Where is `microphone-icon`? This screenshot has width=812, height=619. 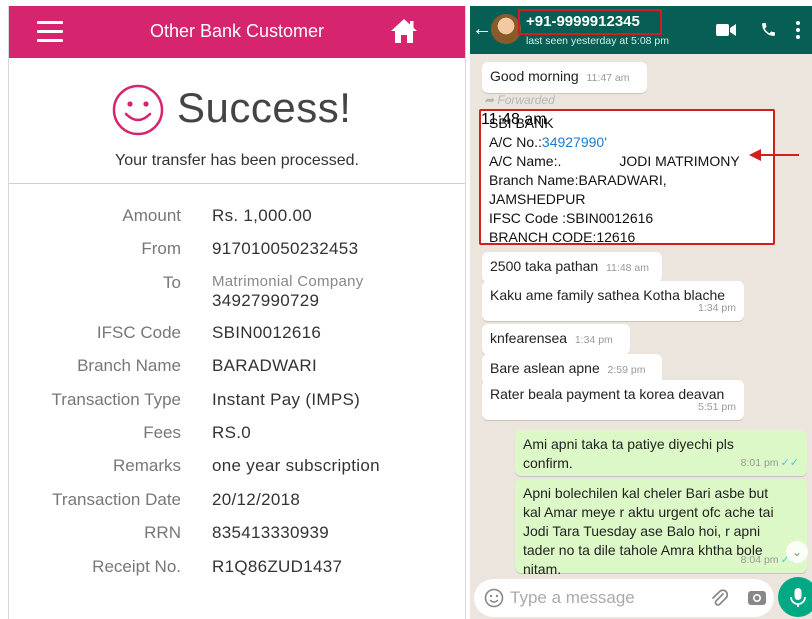
microphone-icon is located at coordinates (798, 597).